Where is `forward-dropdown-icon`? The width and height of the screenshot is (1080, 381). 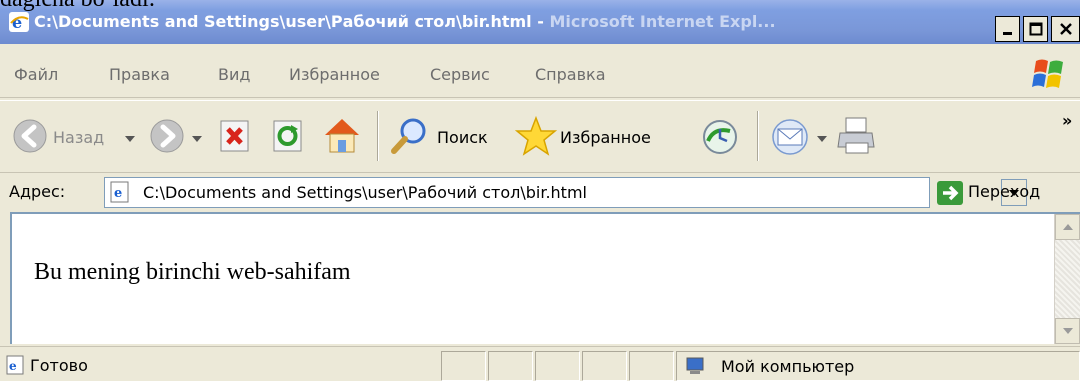 forward-dropdown-icon is located at coordinates (197, 139).